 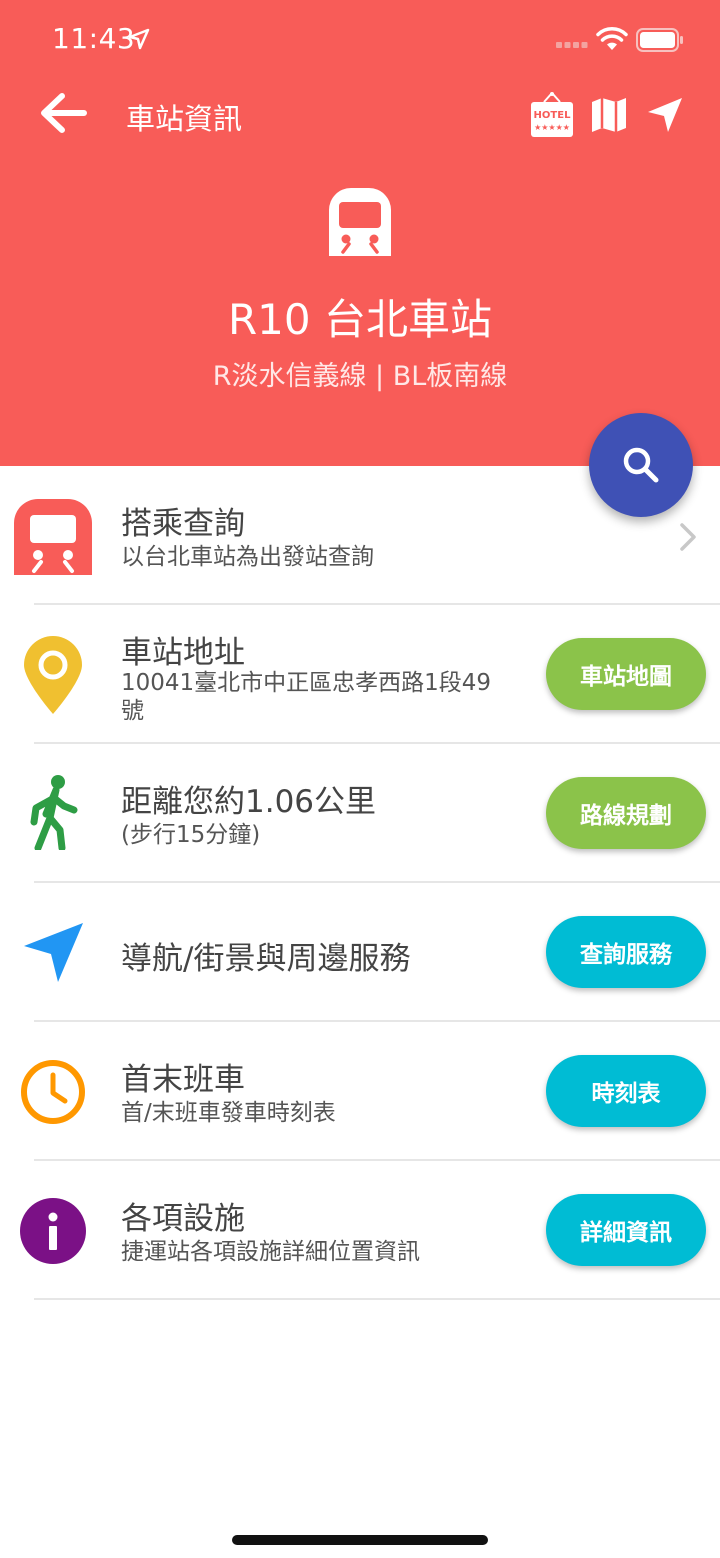 I want to click on details-button: 詳細資訊, so click(x=626, y=1230).